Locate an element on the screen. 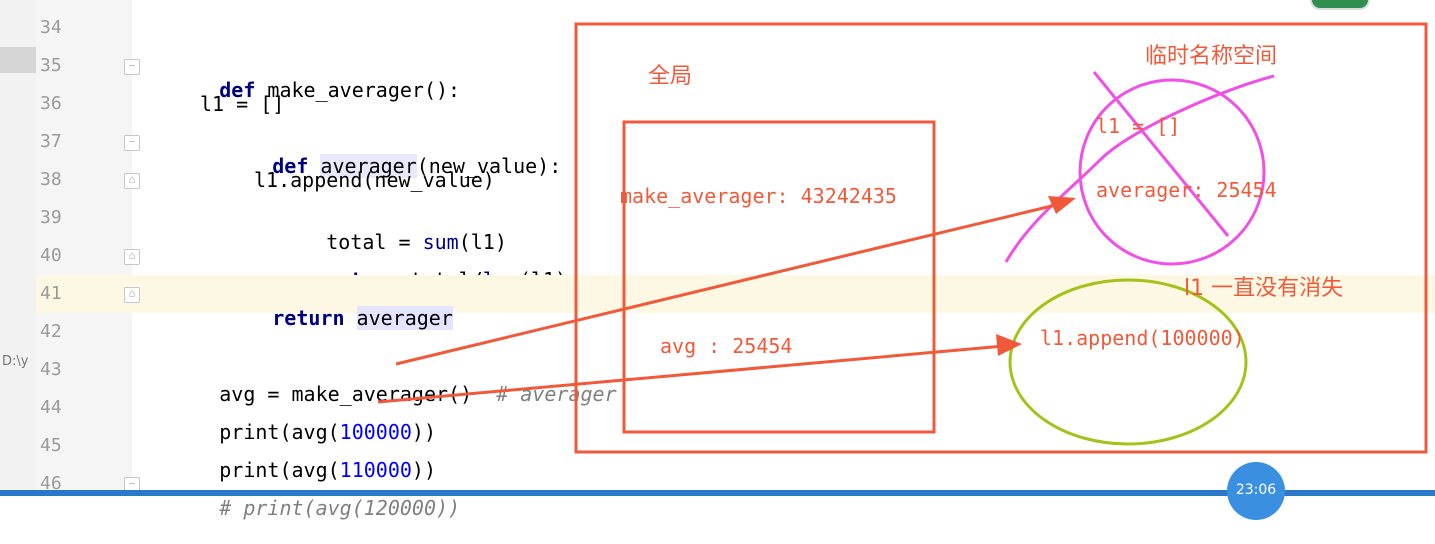 This screenshot has width=1435, height=544. global-inner-box is located at coordinates (779, 277).